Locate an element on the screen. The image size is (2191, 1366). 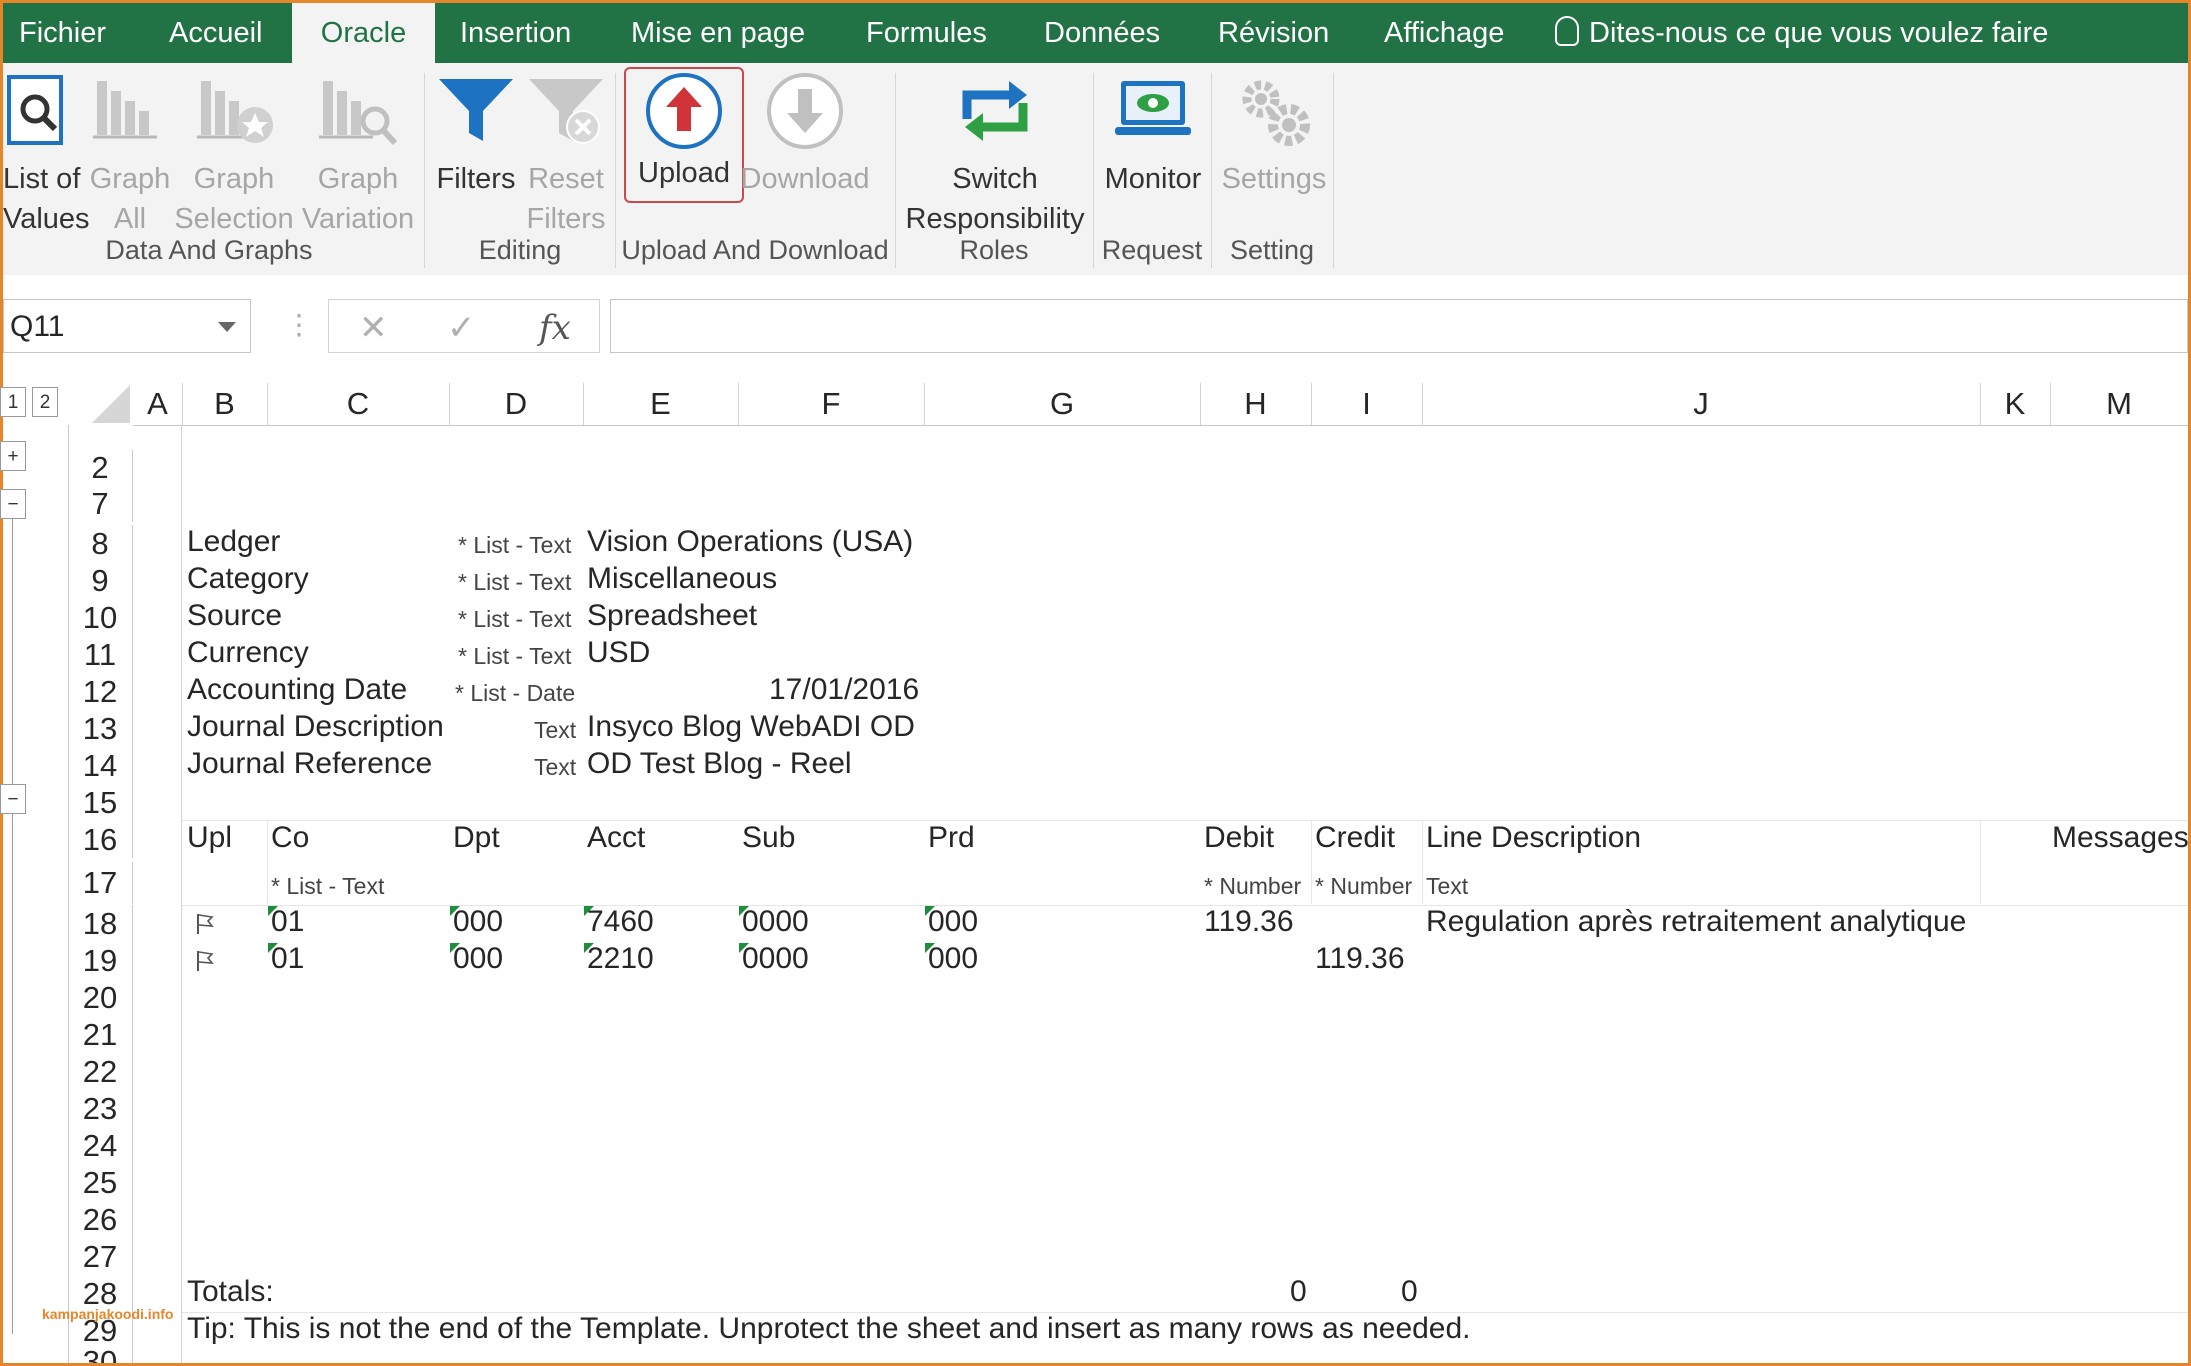
tell-me-box: Dites-nous ce que vous voulez faire is located at coordinates (1801, 33).